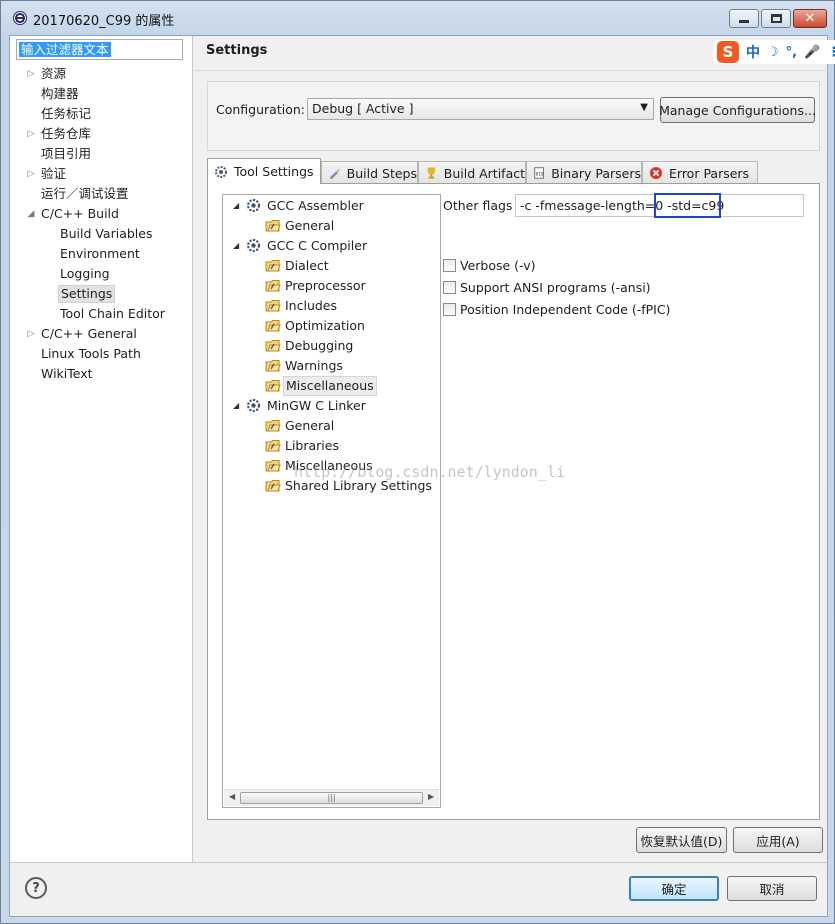 Image resolution: width=835 pixels, height=924 pixels. I want to click on nav-item-label: Logging, so click(85, 273).